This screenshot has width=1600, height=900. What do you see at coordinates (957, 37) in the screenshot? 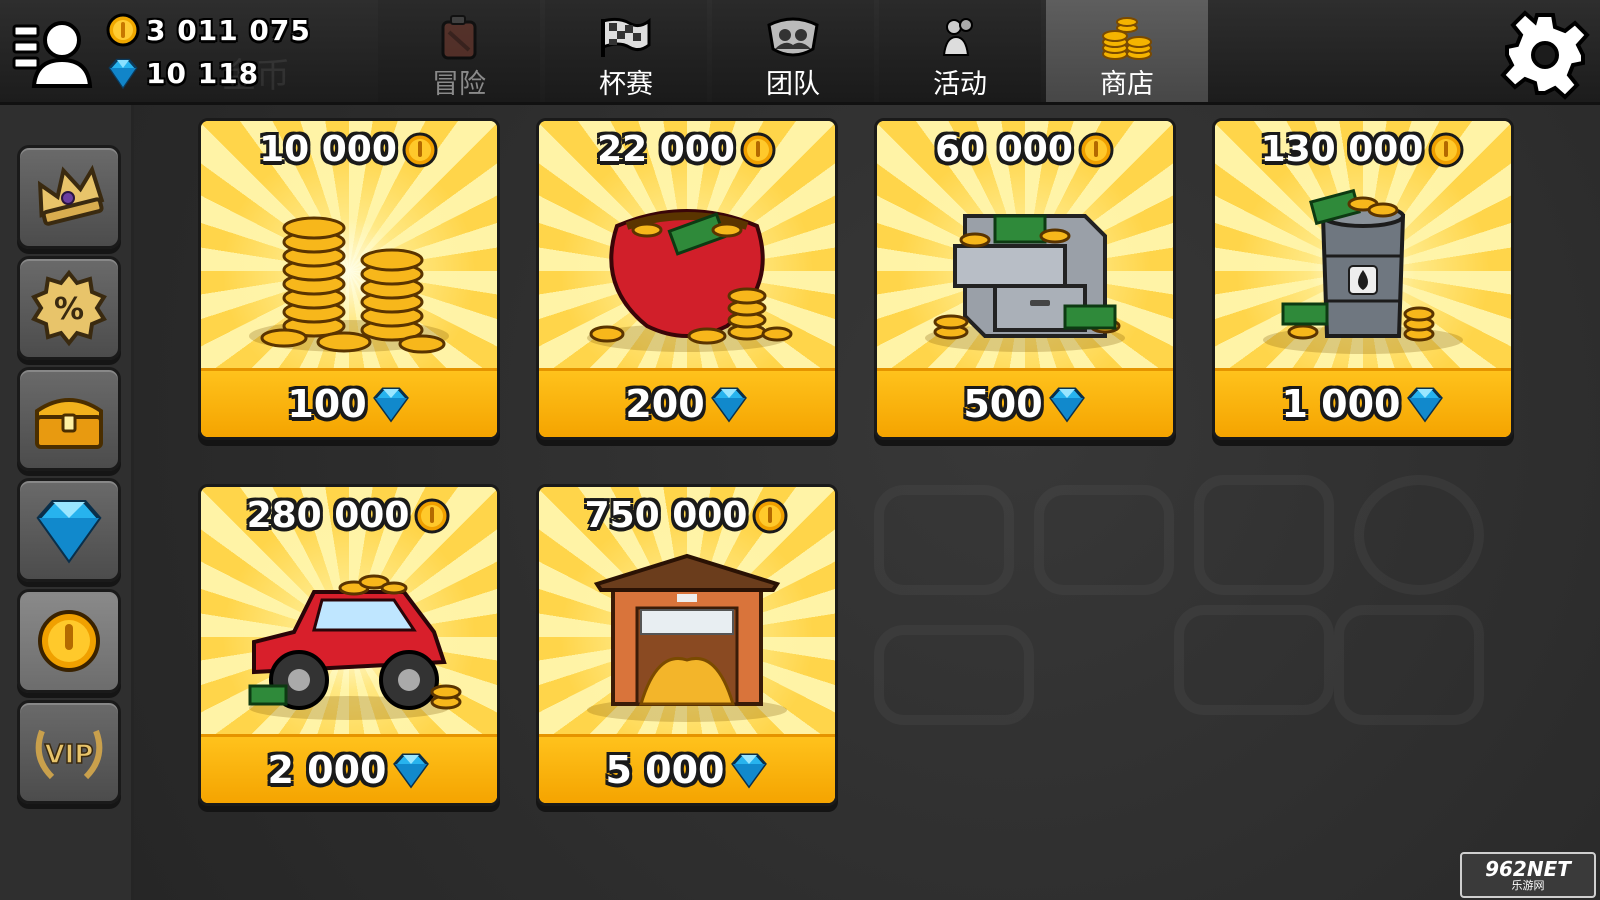
I see `event-people-icon` at bounding box center [957, 37].